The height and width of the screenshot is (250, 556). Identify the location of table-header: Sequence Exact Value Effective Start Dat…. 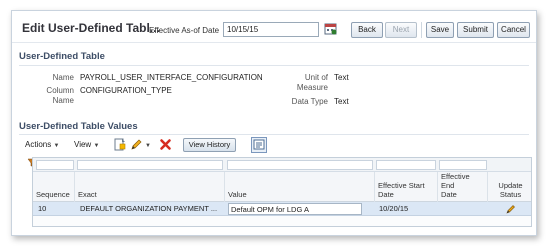
(282, 187).